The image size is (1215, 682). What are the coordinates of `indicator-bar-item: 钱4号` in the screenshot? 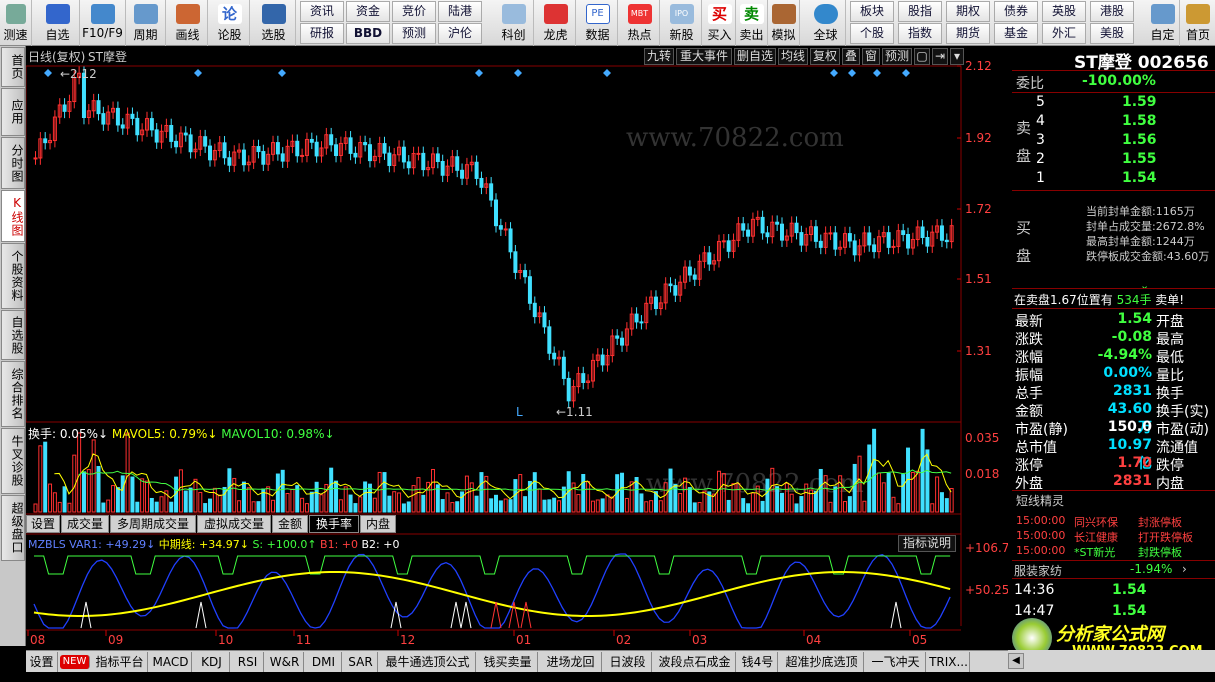 It's located at (758, 662).